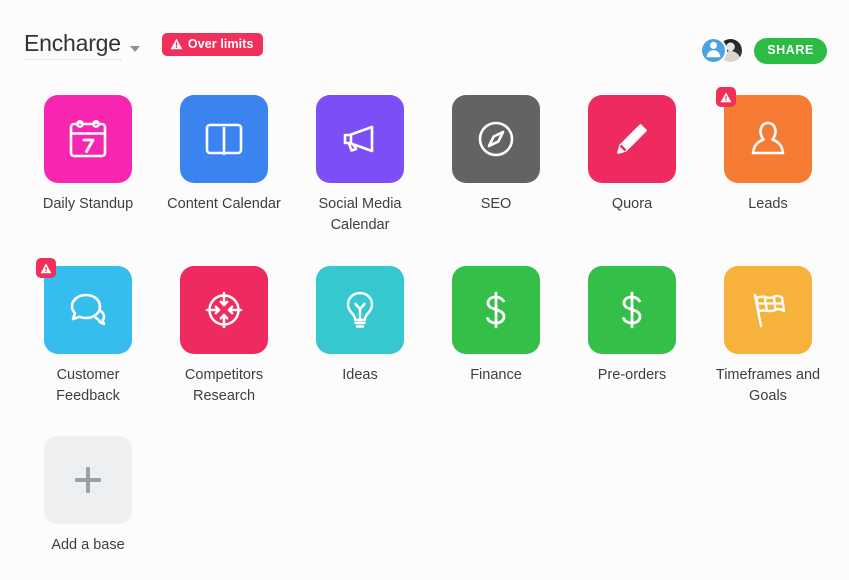 The height and width of the screenshot is (580, 849). I want to click on base-label: Customer Feedback, so click(88, 385).